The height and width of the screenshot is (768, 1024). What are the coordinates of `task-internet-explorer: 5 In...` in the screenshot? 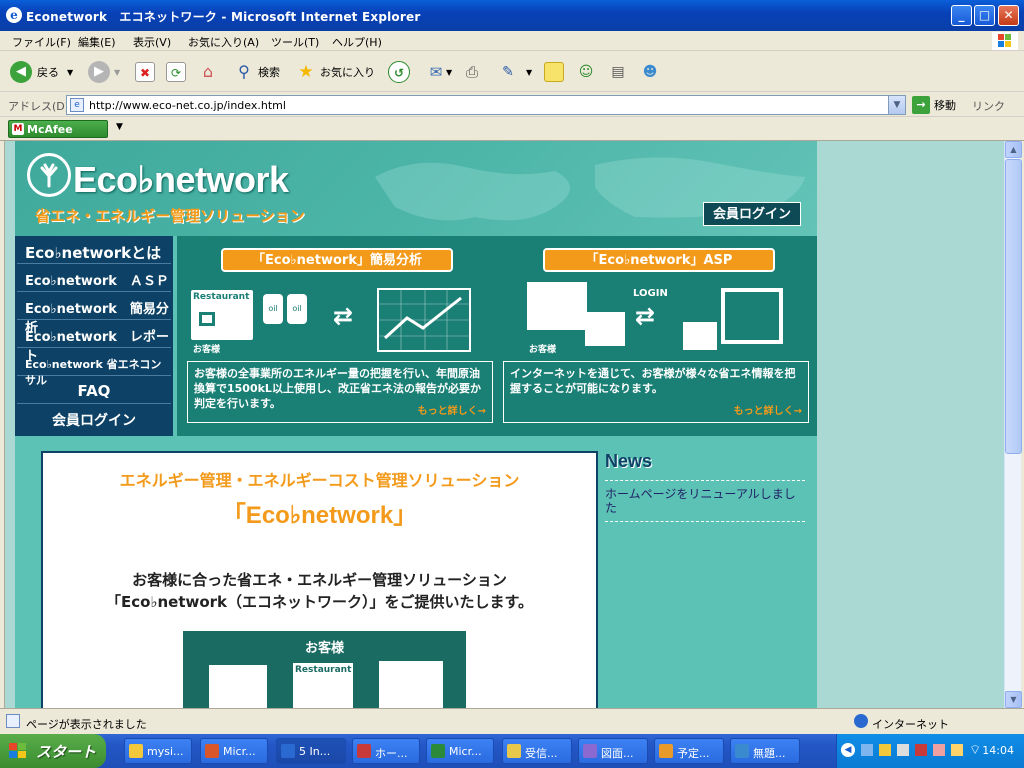 It's located at (311, 751).